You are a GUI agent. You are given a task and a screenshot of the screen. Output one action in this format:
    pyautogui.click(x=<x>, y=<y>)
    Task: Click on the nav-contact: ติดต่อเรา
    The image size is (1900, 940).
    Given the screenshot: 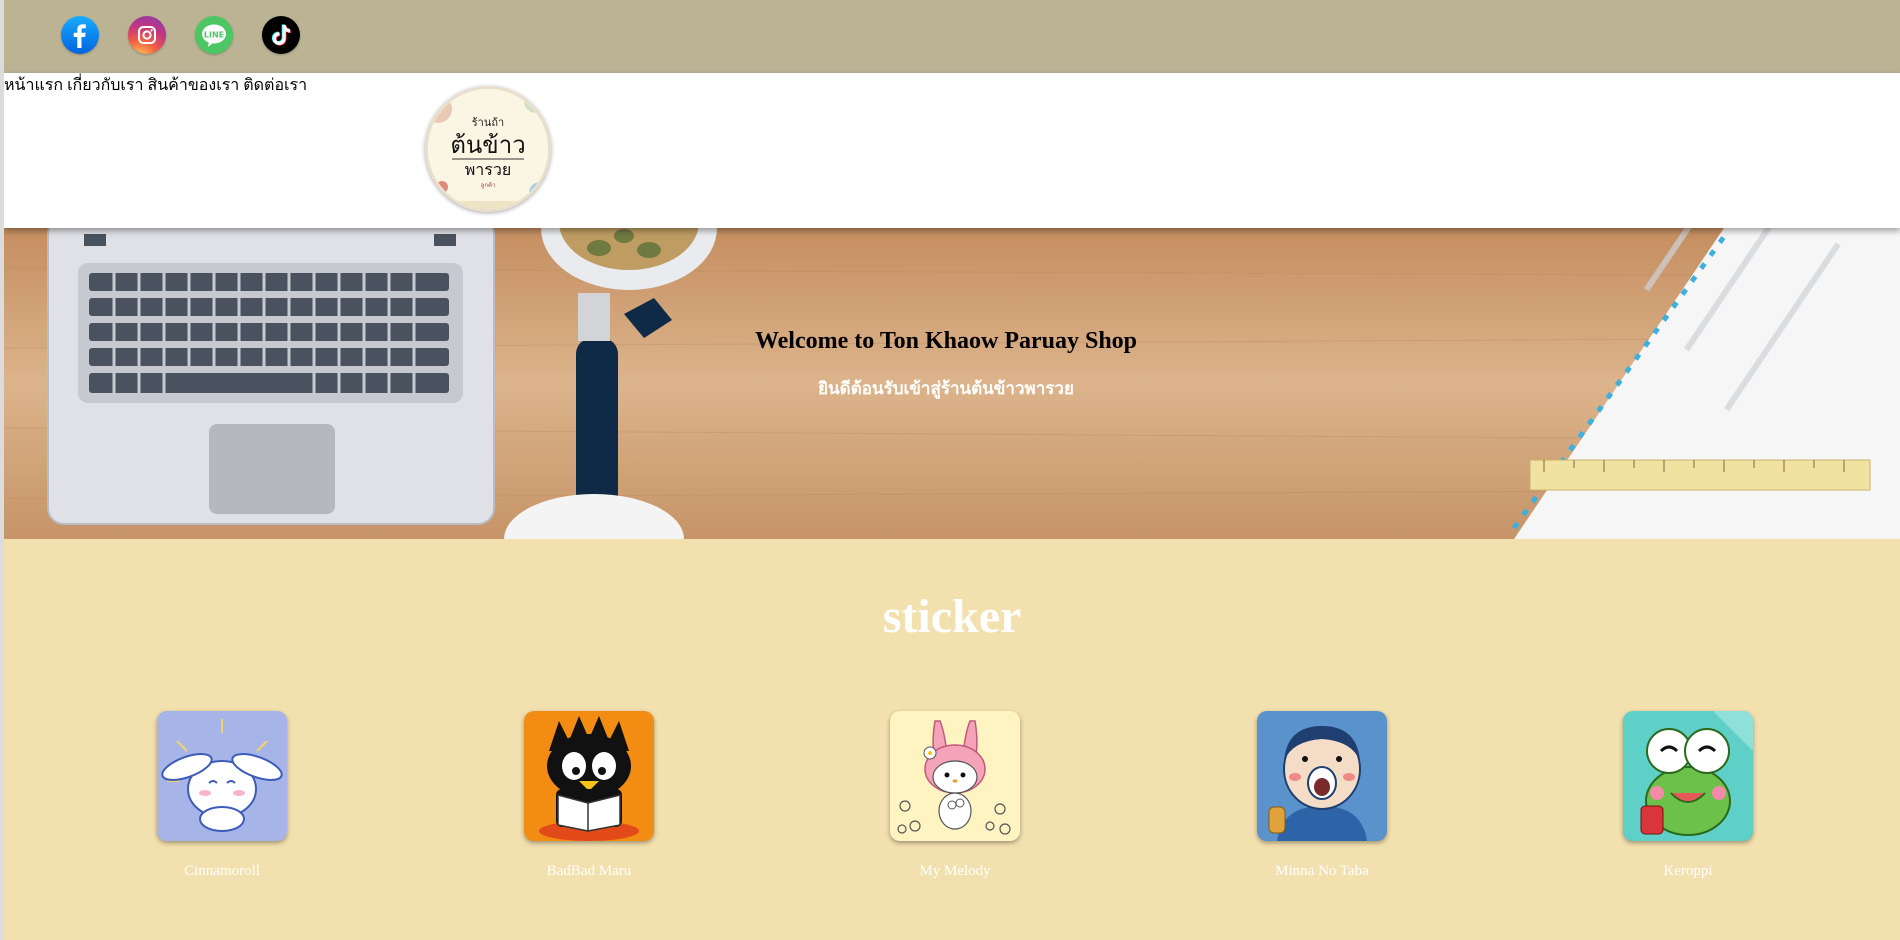 What is the action you would take?
    pyautogui.click(x=275, y=85)
    